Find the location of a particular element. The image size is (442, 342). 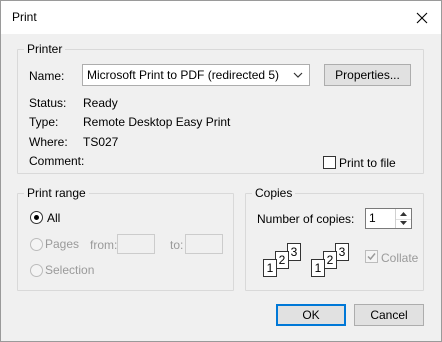

radio-all-label: All is located at coordinates (53, 218).